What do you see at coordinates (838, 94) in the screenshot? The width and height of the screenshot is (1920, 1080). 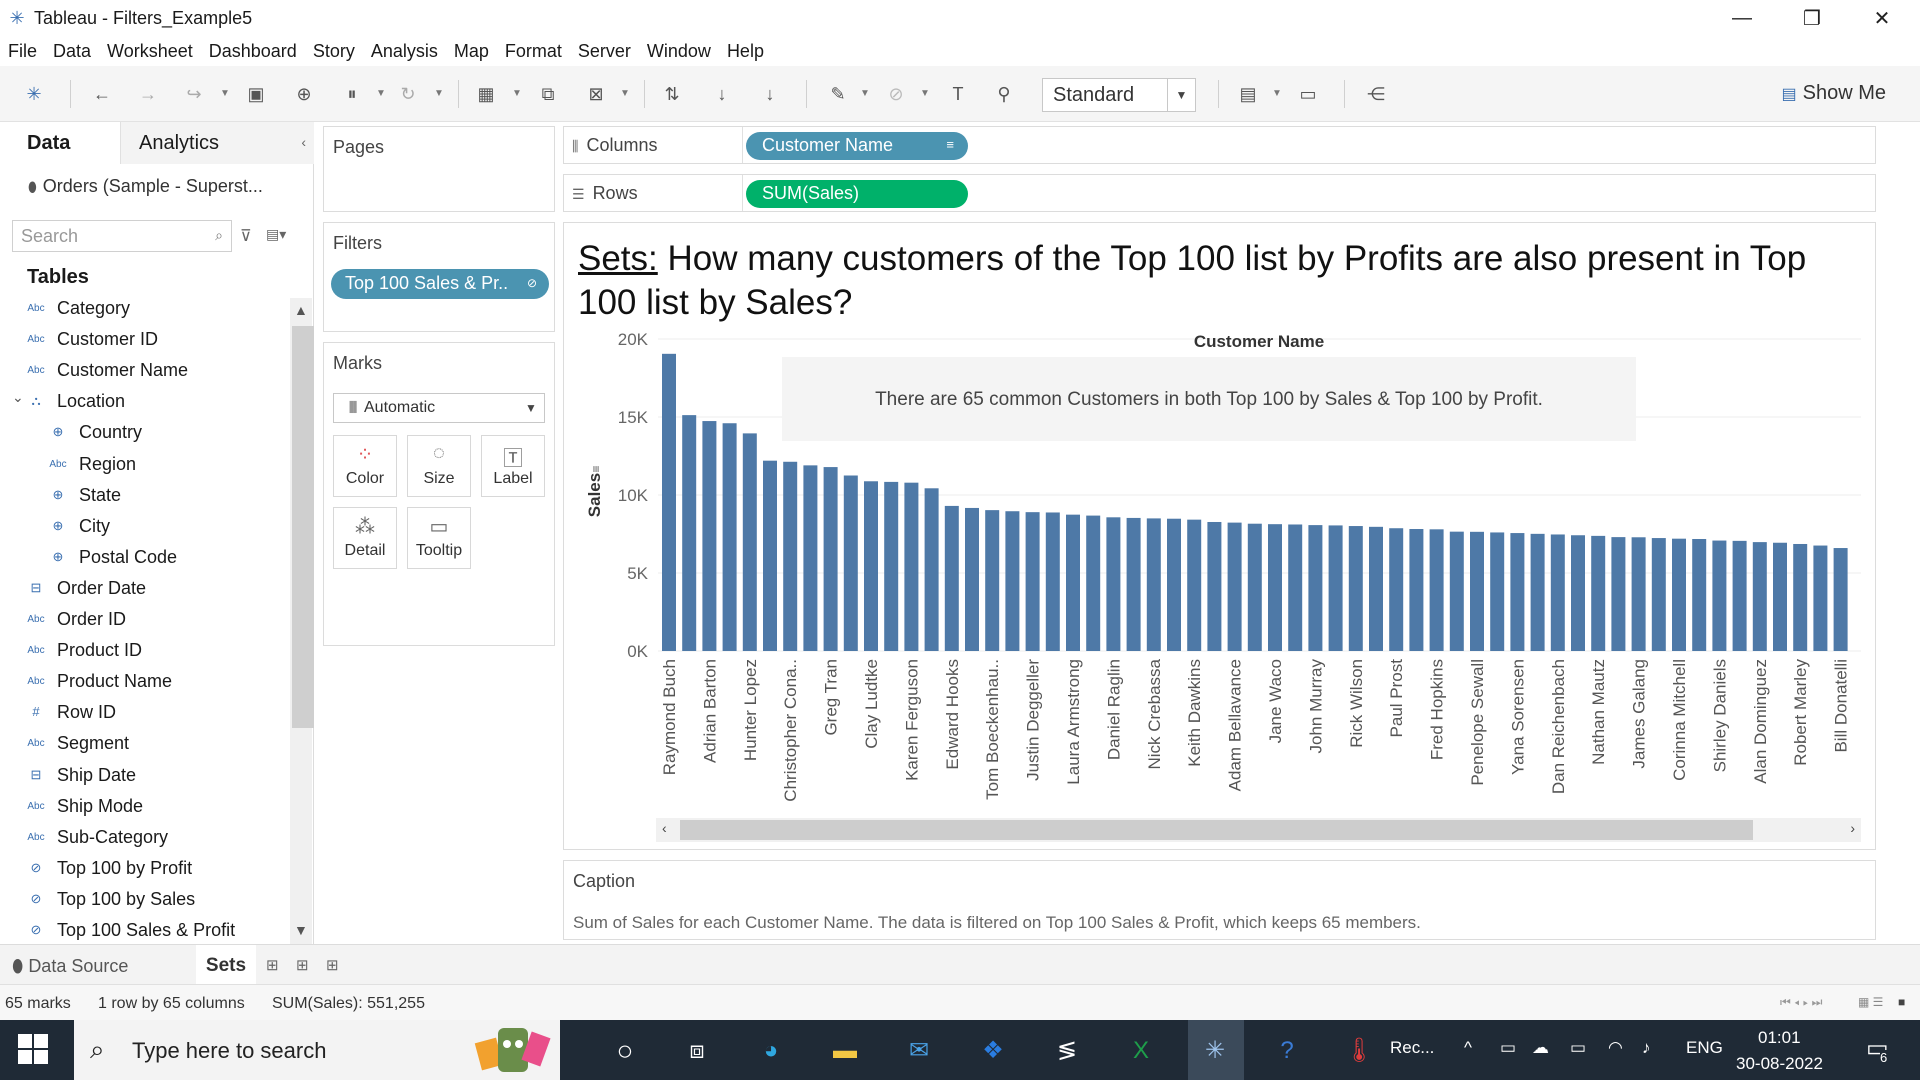 I see `highlight-icon: ✎` at bounding box center [838, 94].